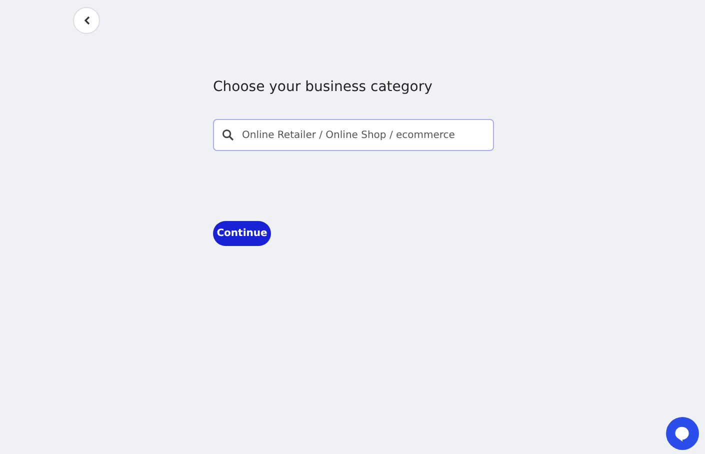  What do you see at coordinates (353, 135) in the screenshot?
I see `search-field: Online Retailer / Online Shop / ecommerce` at bounding box center [353, 135].